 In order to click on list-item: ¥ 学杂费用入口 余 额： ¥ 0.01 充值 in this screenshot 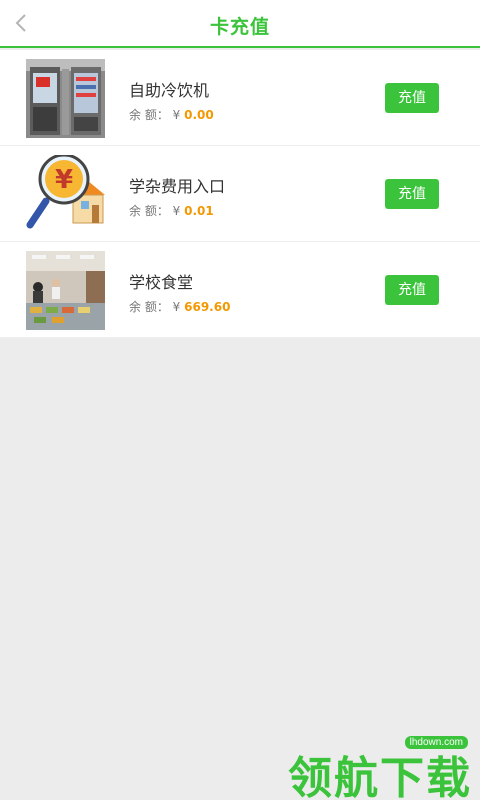, I will do `click(240, 194)`.